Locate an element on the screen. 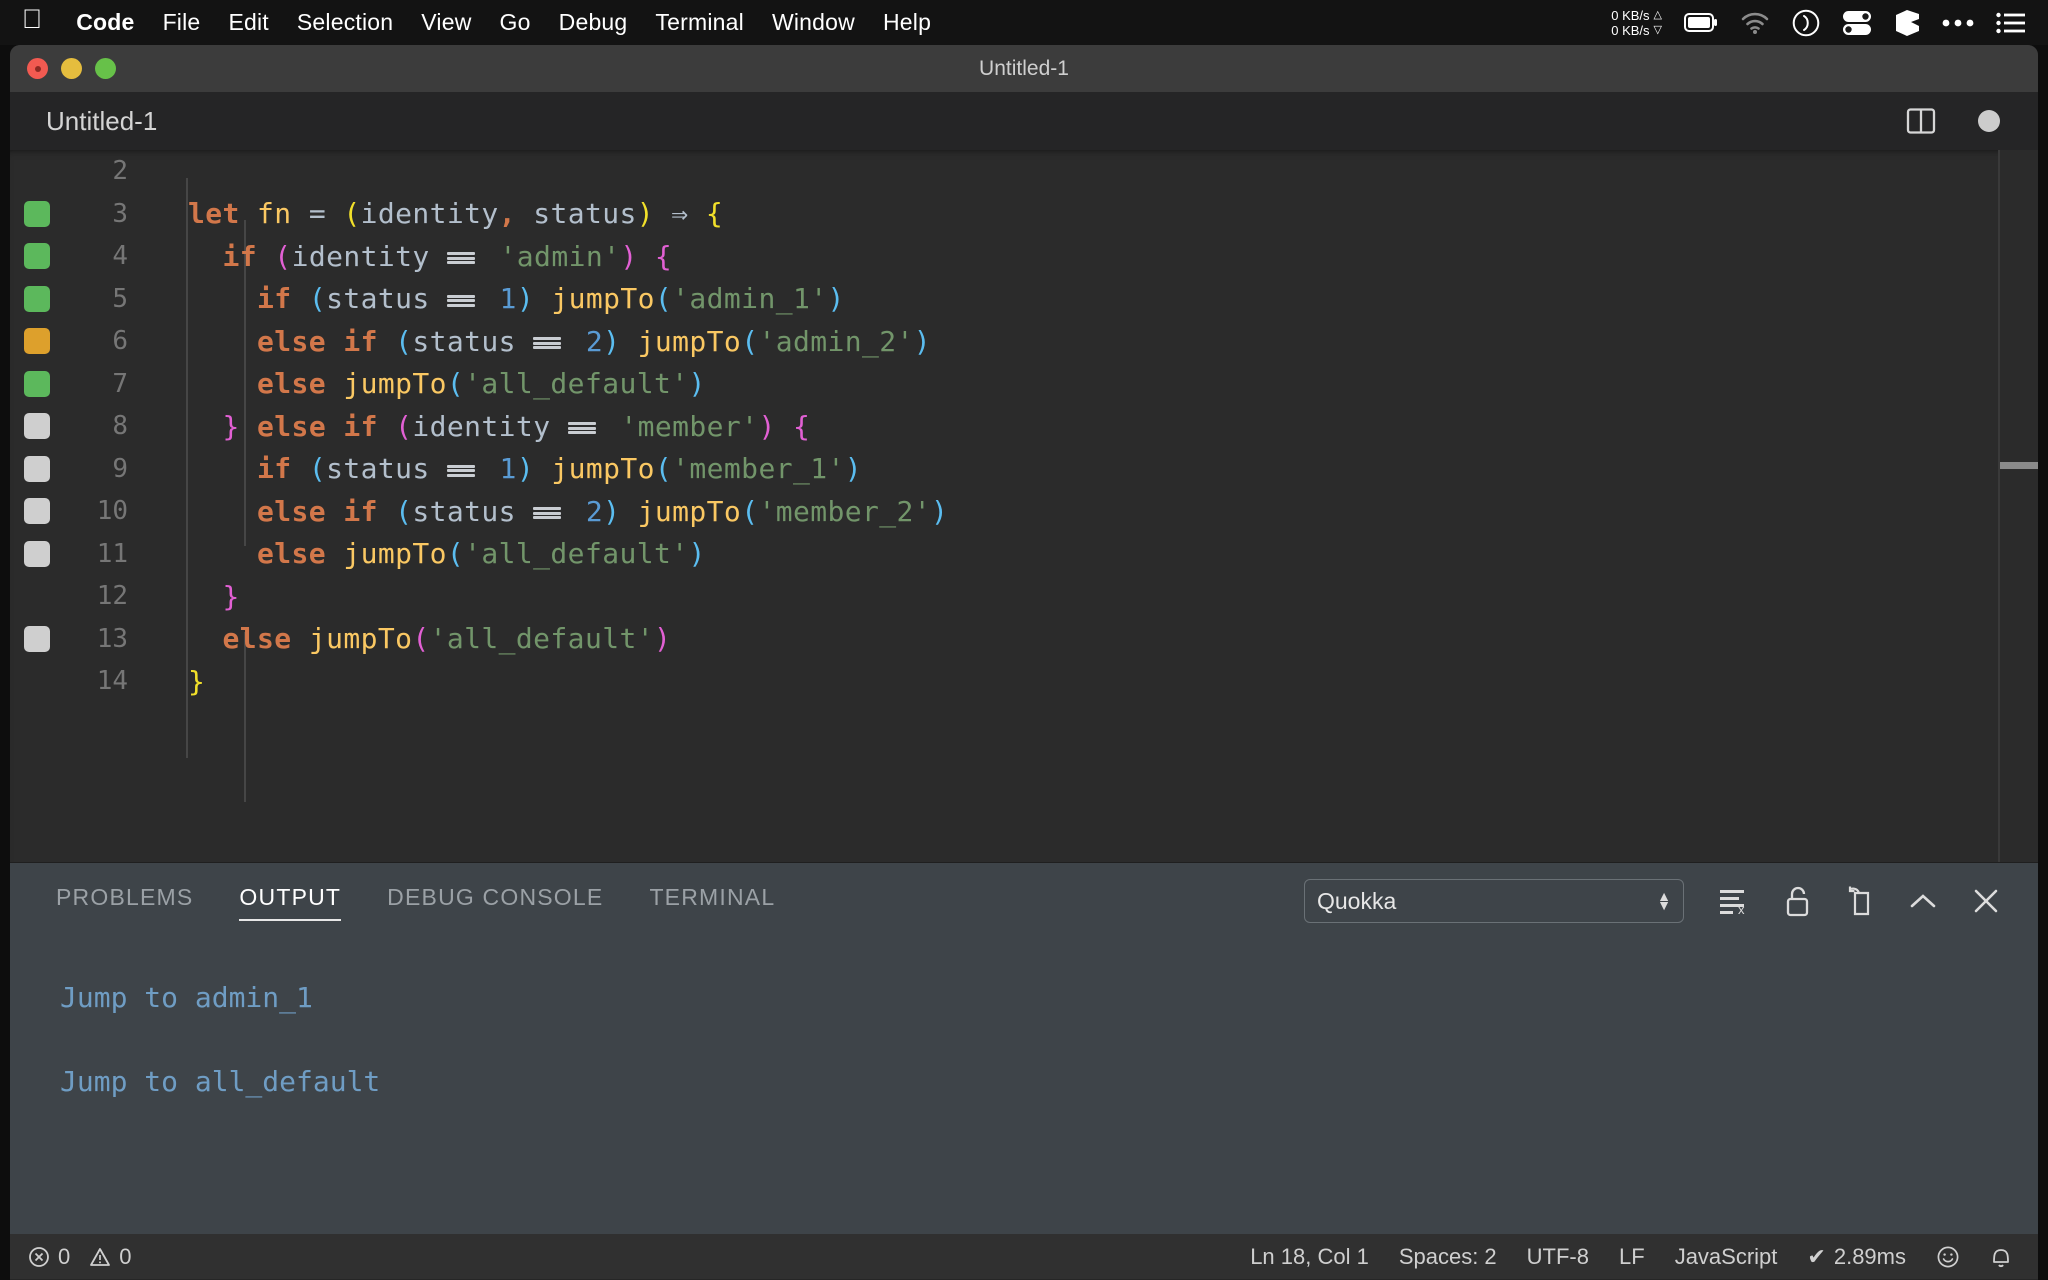  line-number: 6 is located at coordinates (120, 341).